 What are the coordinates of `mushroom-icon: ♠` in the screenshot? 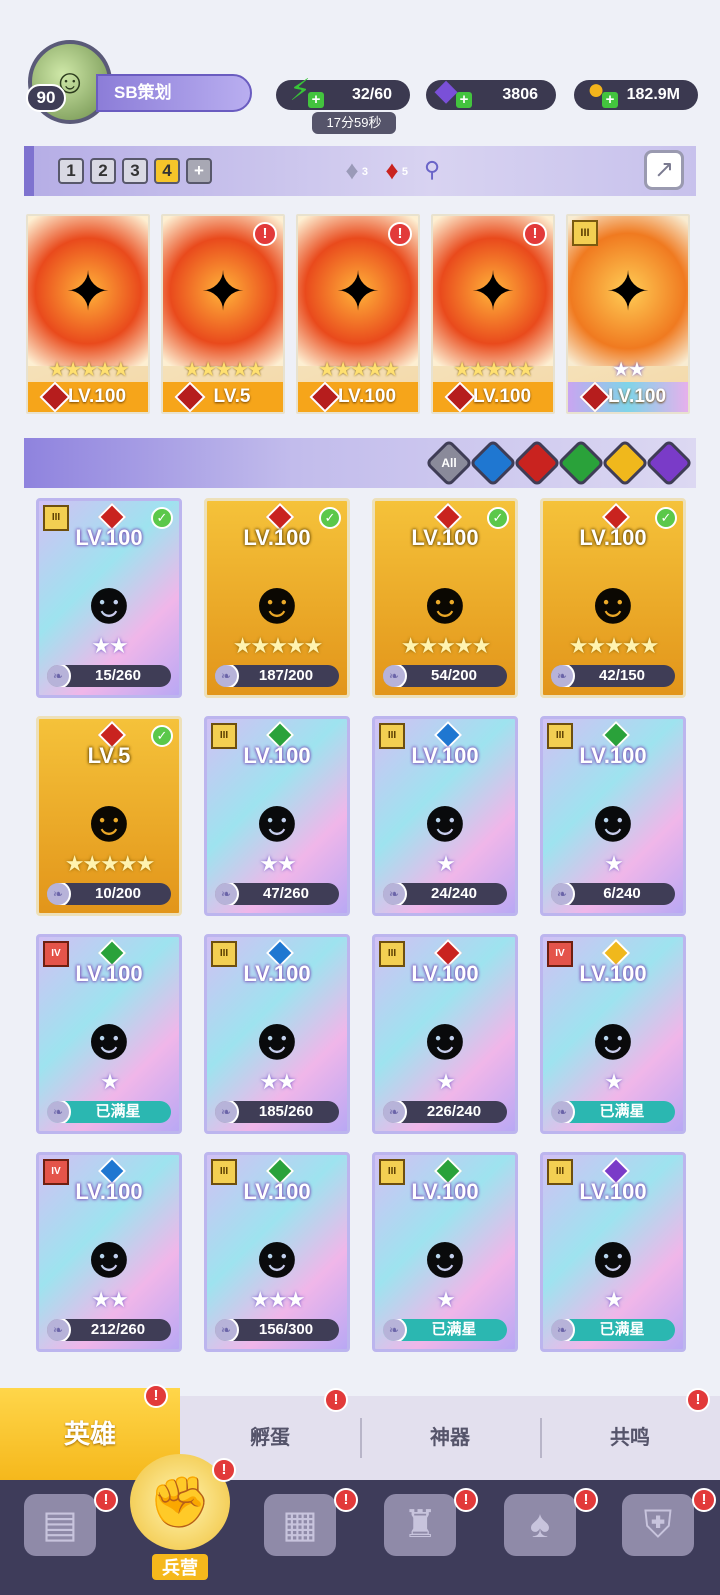 It's located at (540, 1525).